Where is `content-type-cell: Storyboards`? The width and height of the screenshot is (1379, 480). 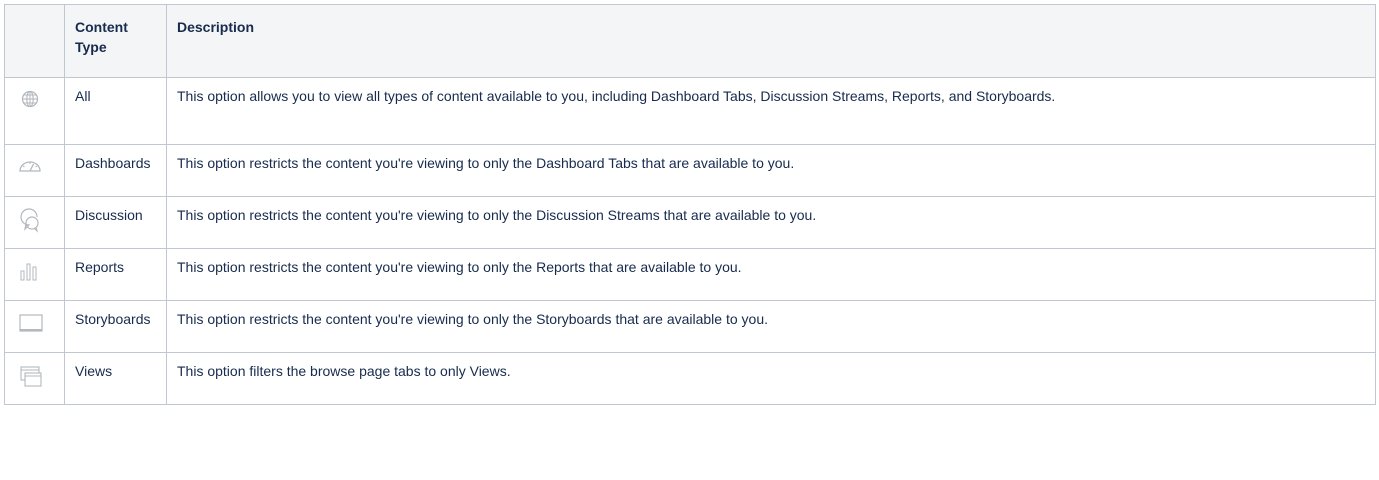 content-type-cell: Storyboards is located at coordinates (115, 326).